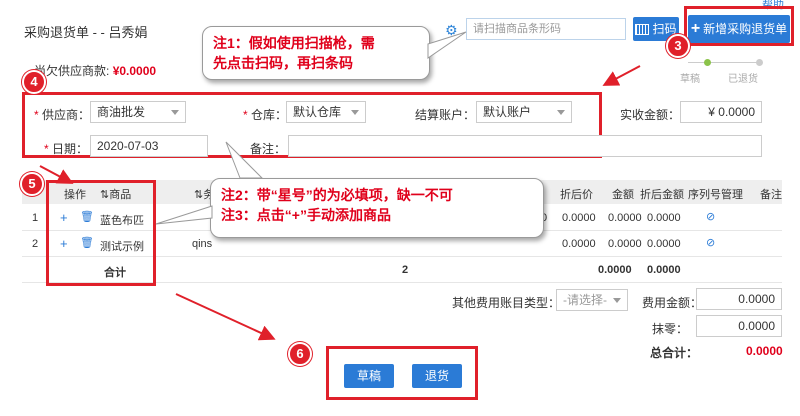 The width and height of the screenshot is (800, 416). What do you see at coordinates (56, 174) in the screenshot?
I see `arrow-to-operation` at bounding box center [56, 174].